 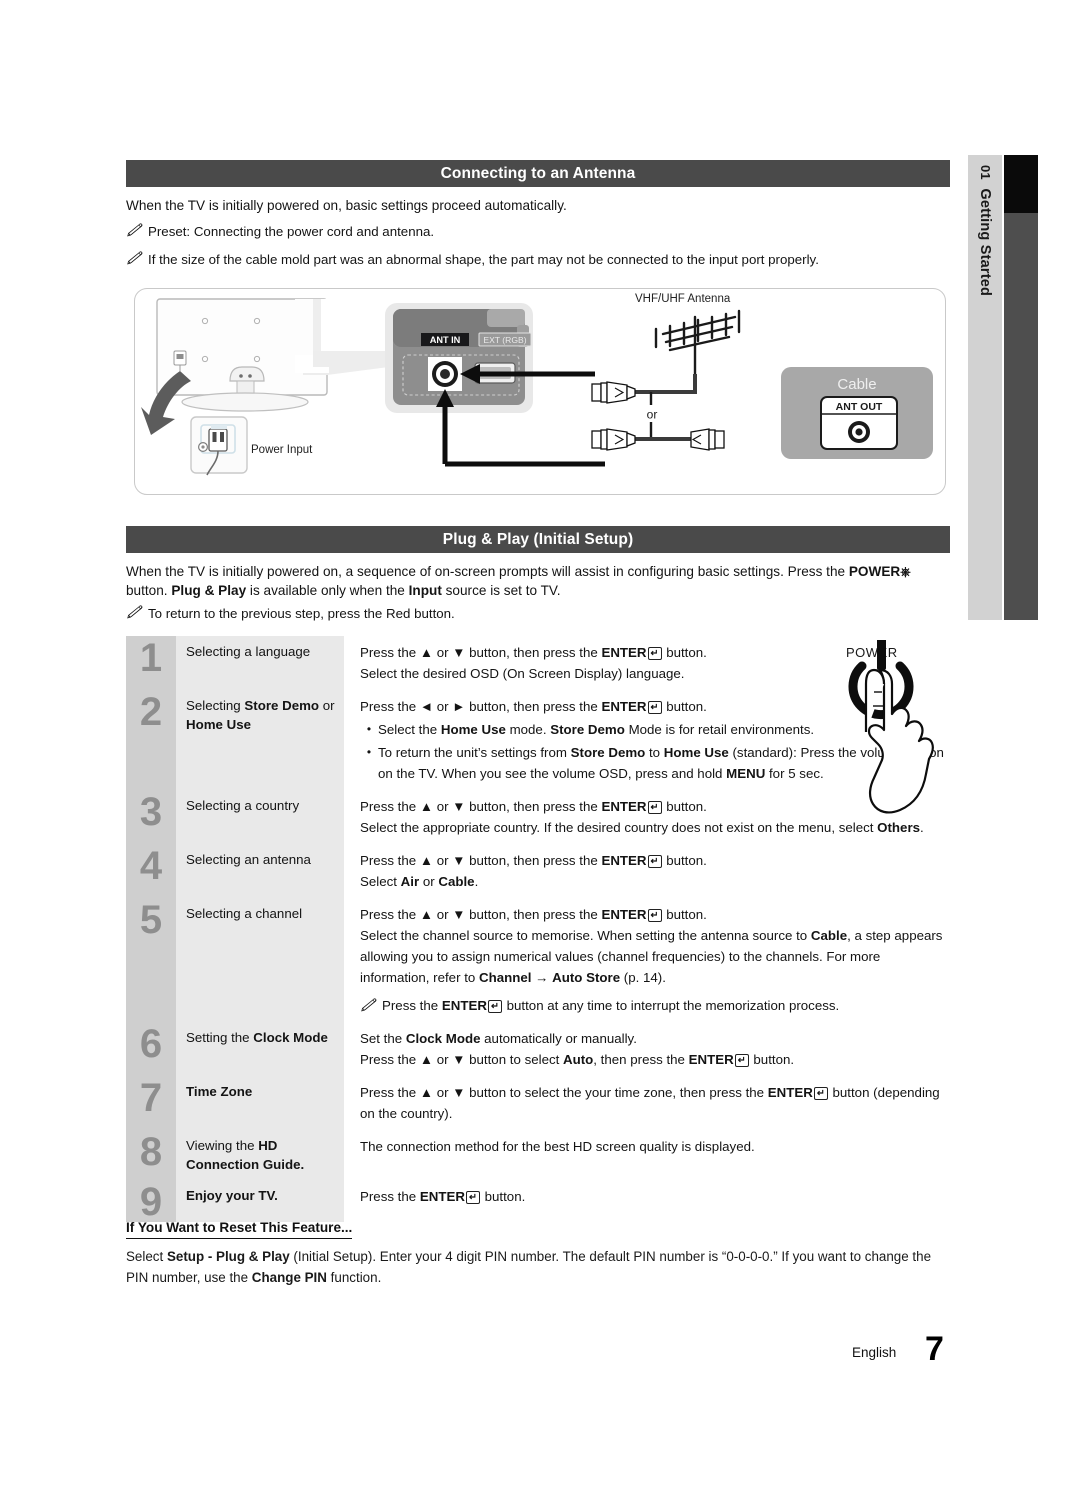 What do you see at coordinates (151, 960) in the screenshot?
I see `step-number: 5` at bounding box center [151, 960].